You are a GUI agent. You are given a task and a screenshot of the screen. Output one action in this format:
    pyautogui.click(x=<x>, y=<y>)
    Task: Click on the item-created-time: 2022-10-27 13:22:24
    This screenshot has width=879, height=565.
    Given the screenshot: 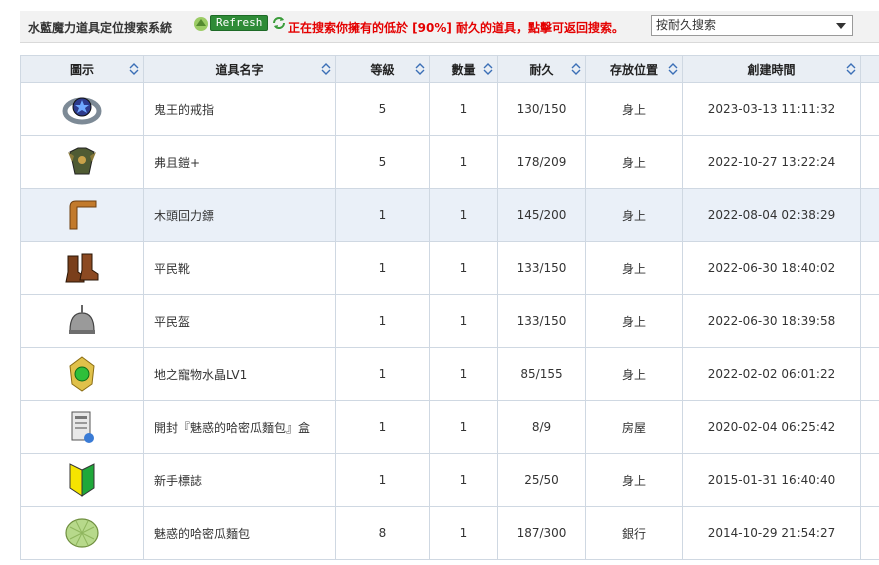 What is the action you would take?
    pyautogui.click(x=771, y=162)
    